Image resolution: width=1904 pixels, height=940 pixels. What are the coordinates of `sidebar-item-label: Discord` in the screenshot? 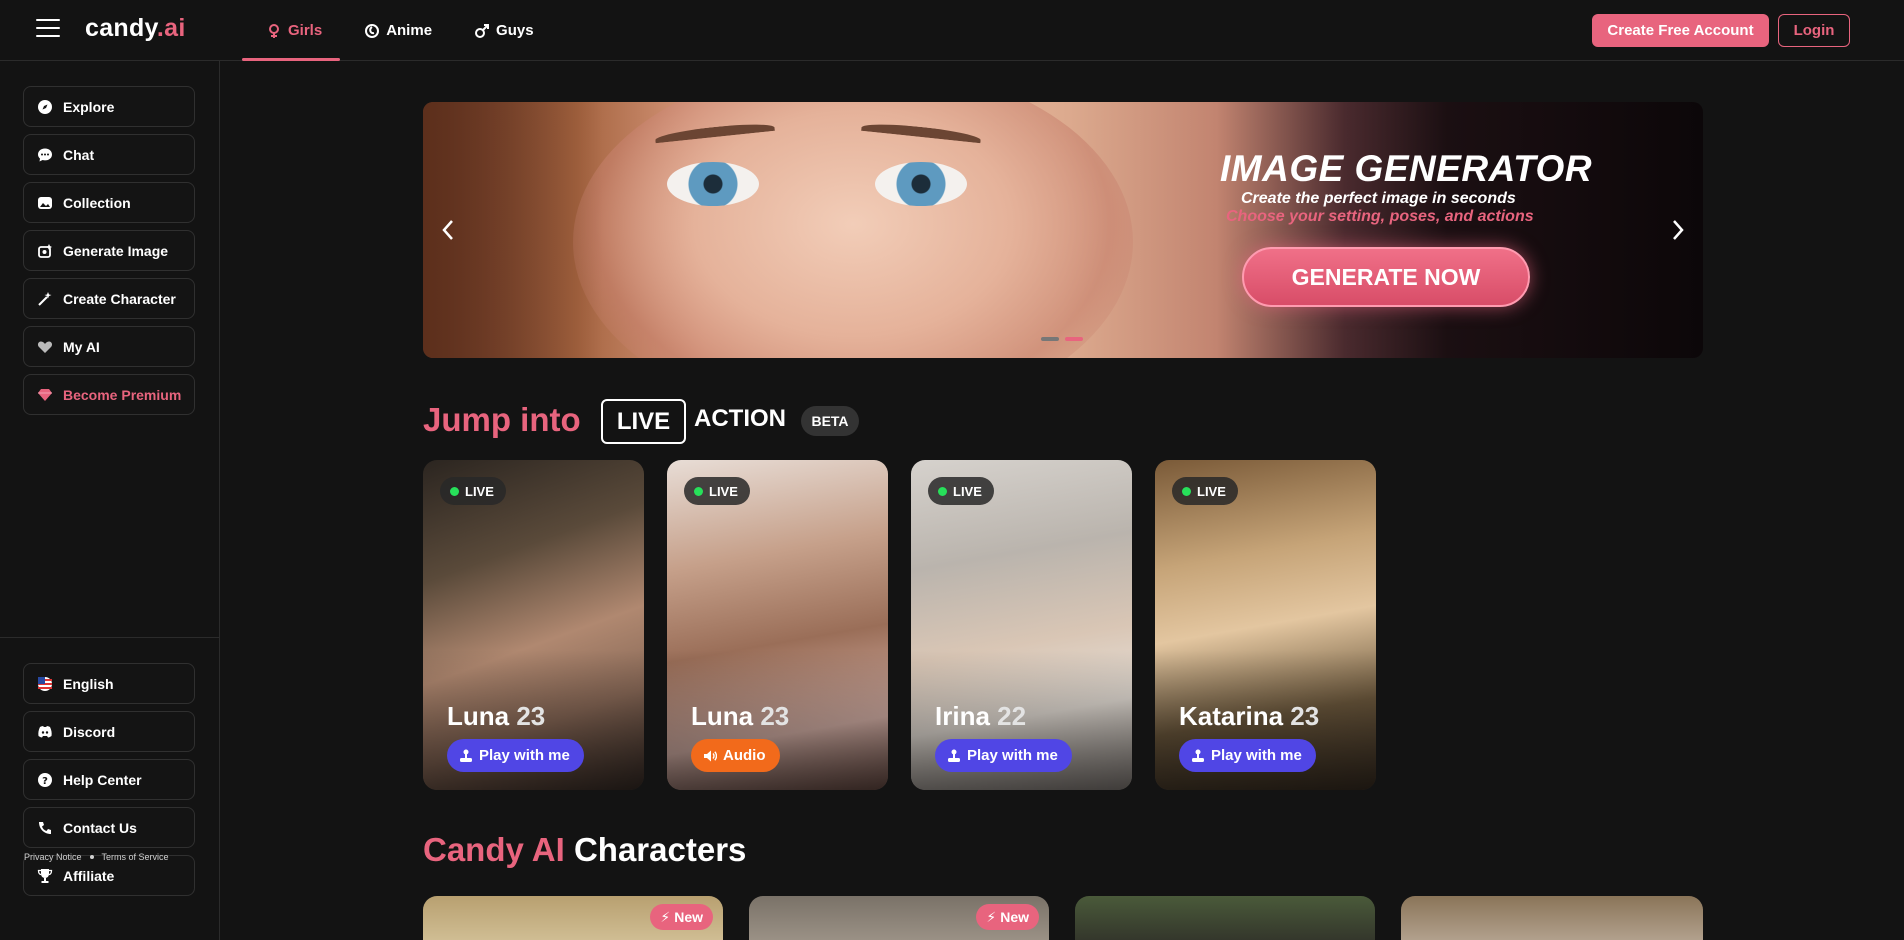 It's located at (89, 731).